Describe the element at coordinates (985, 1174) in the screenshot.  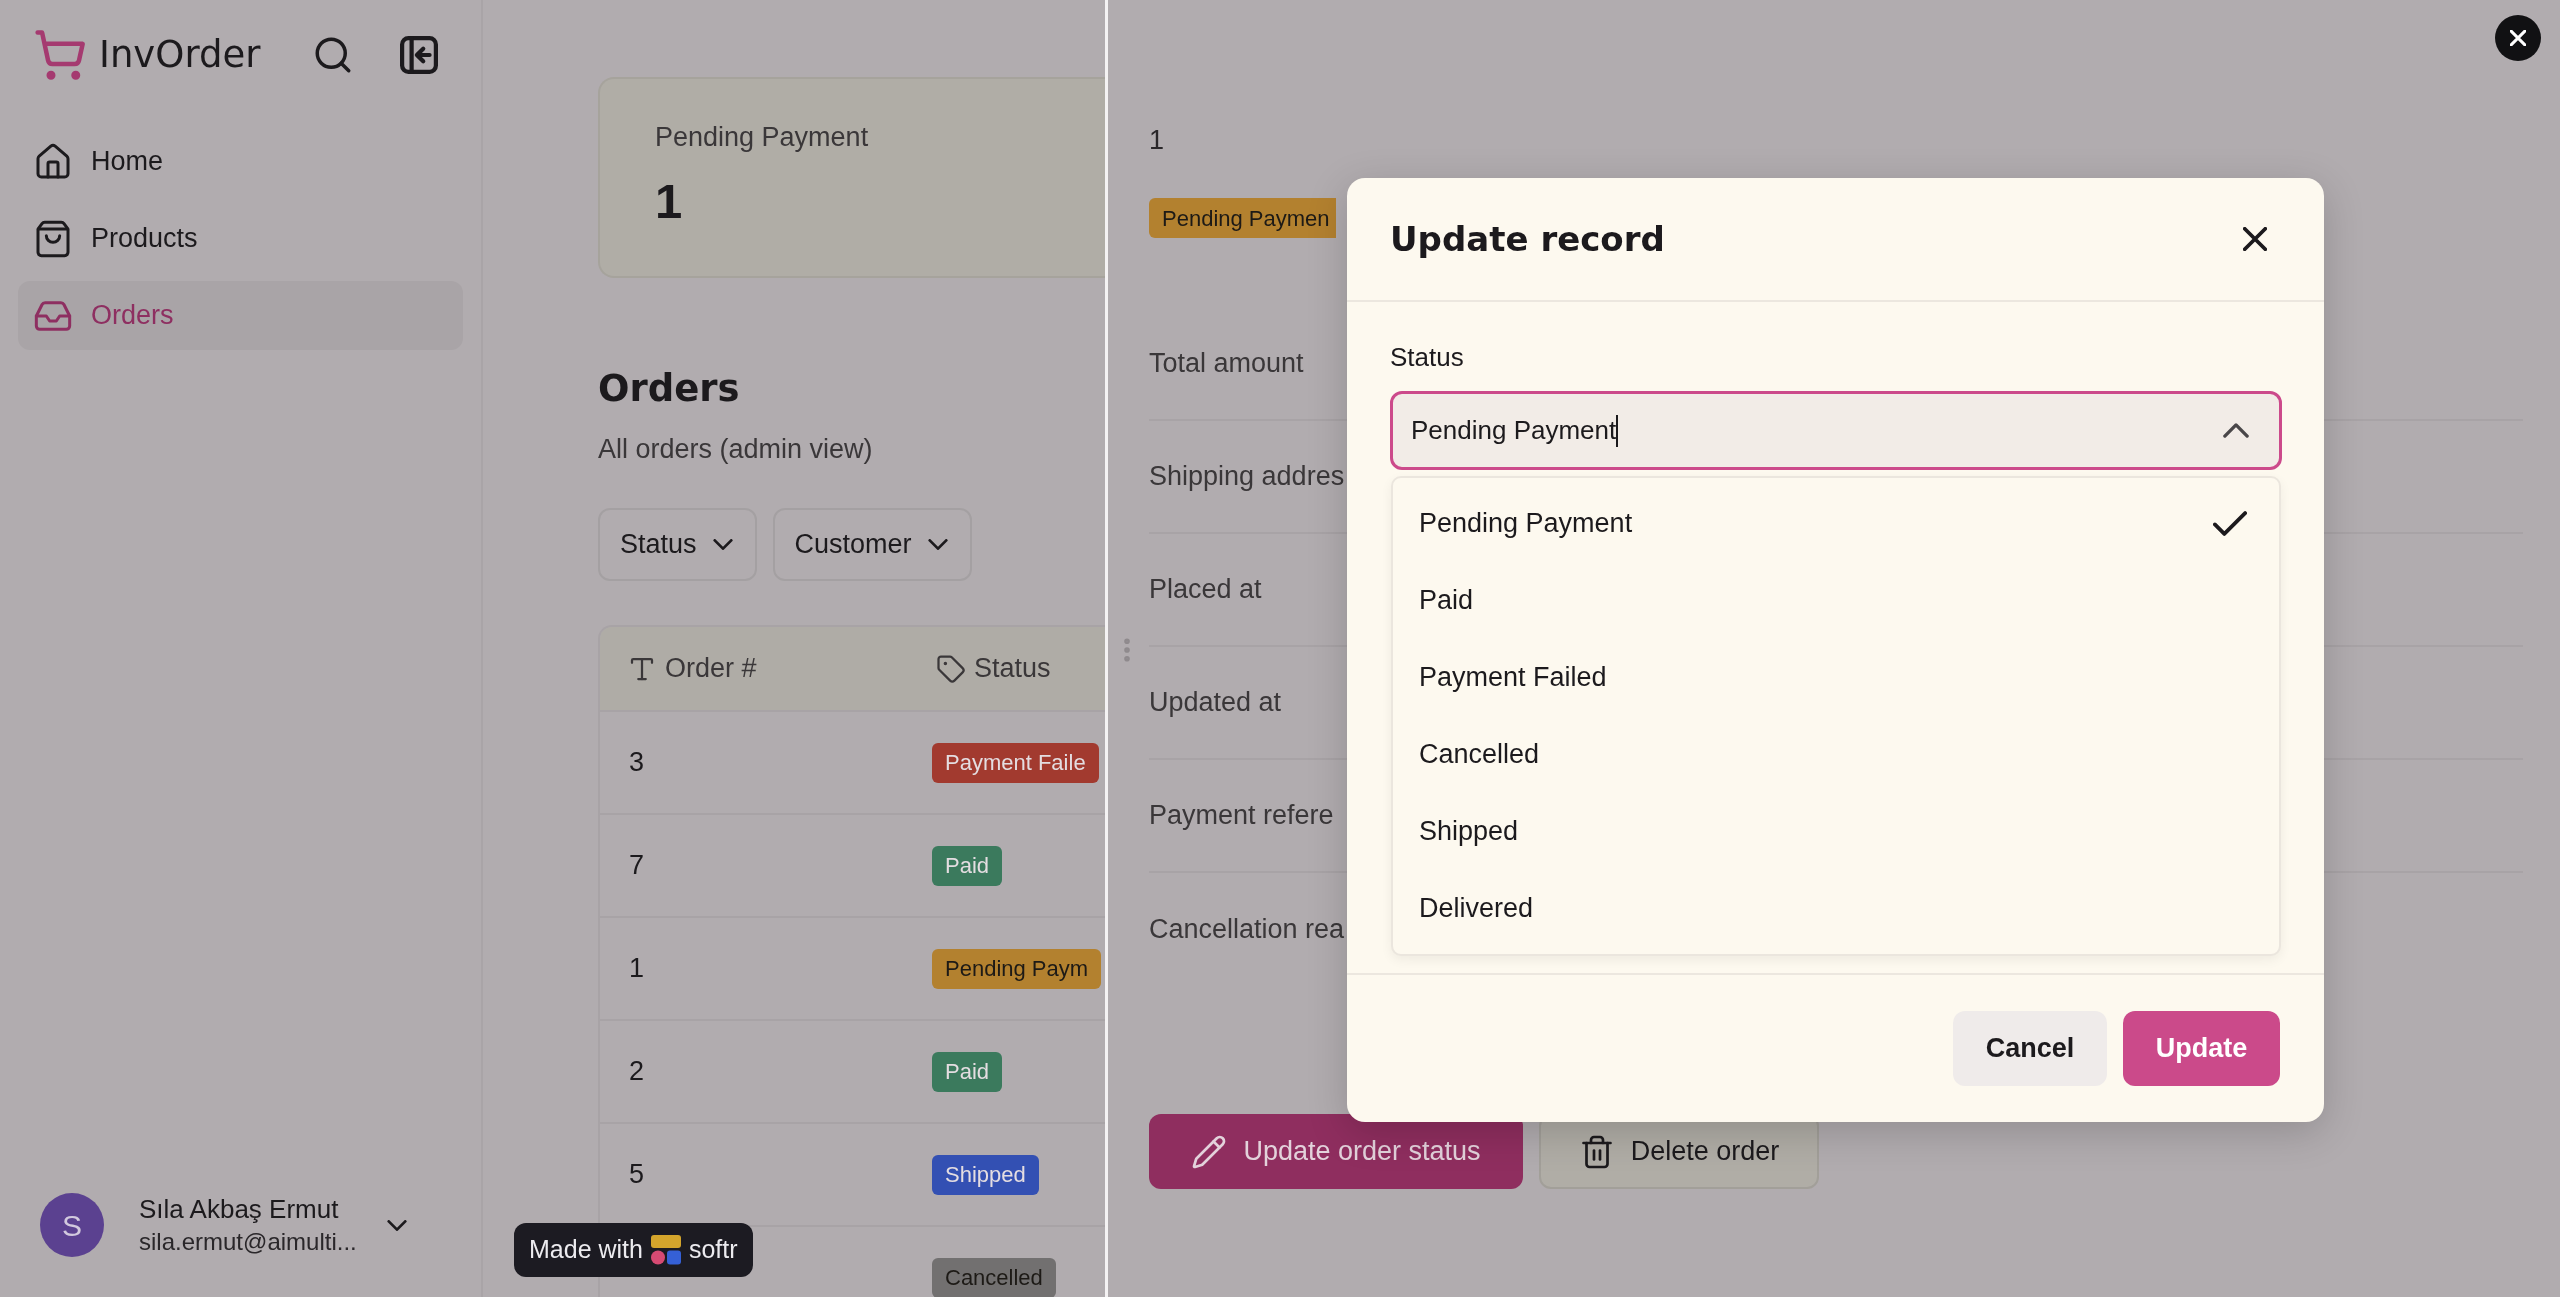
I see `status-tag: Shipped` at that location.